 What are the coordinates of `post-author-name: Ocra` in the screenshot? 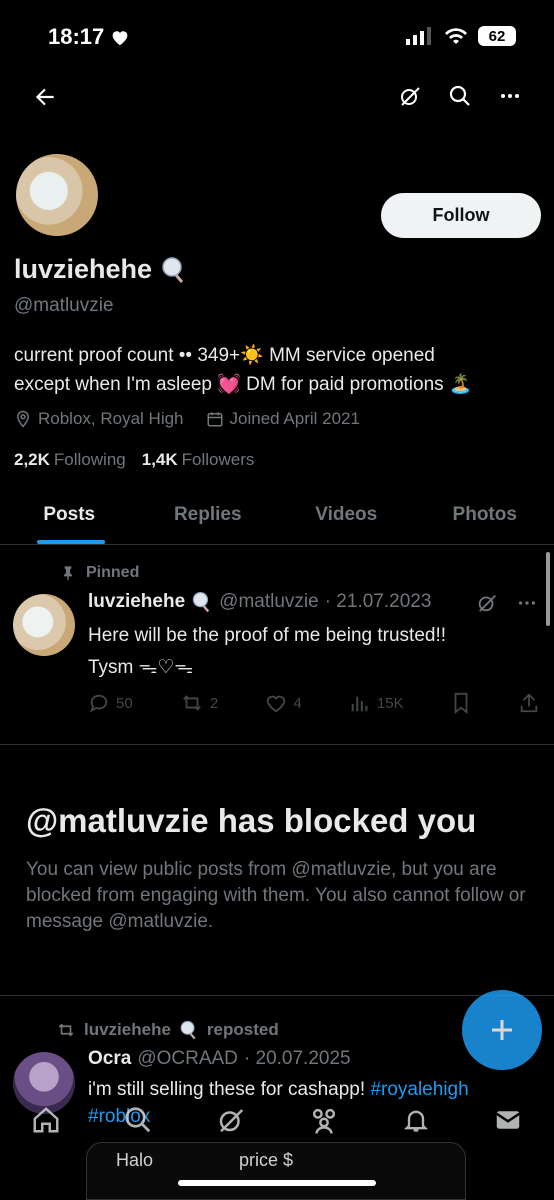 It's located at (109, 1059).